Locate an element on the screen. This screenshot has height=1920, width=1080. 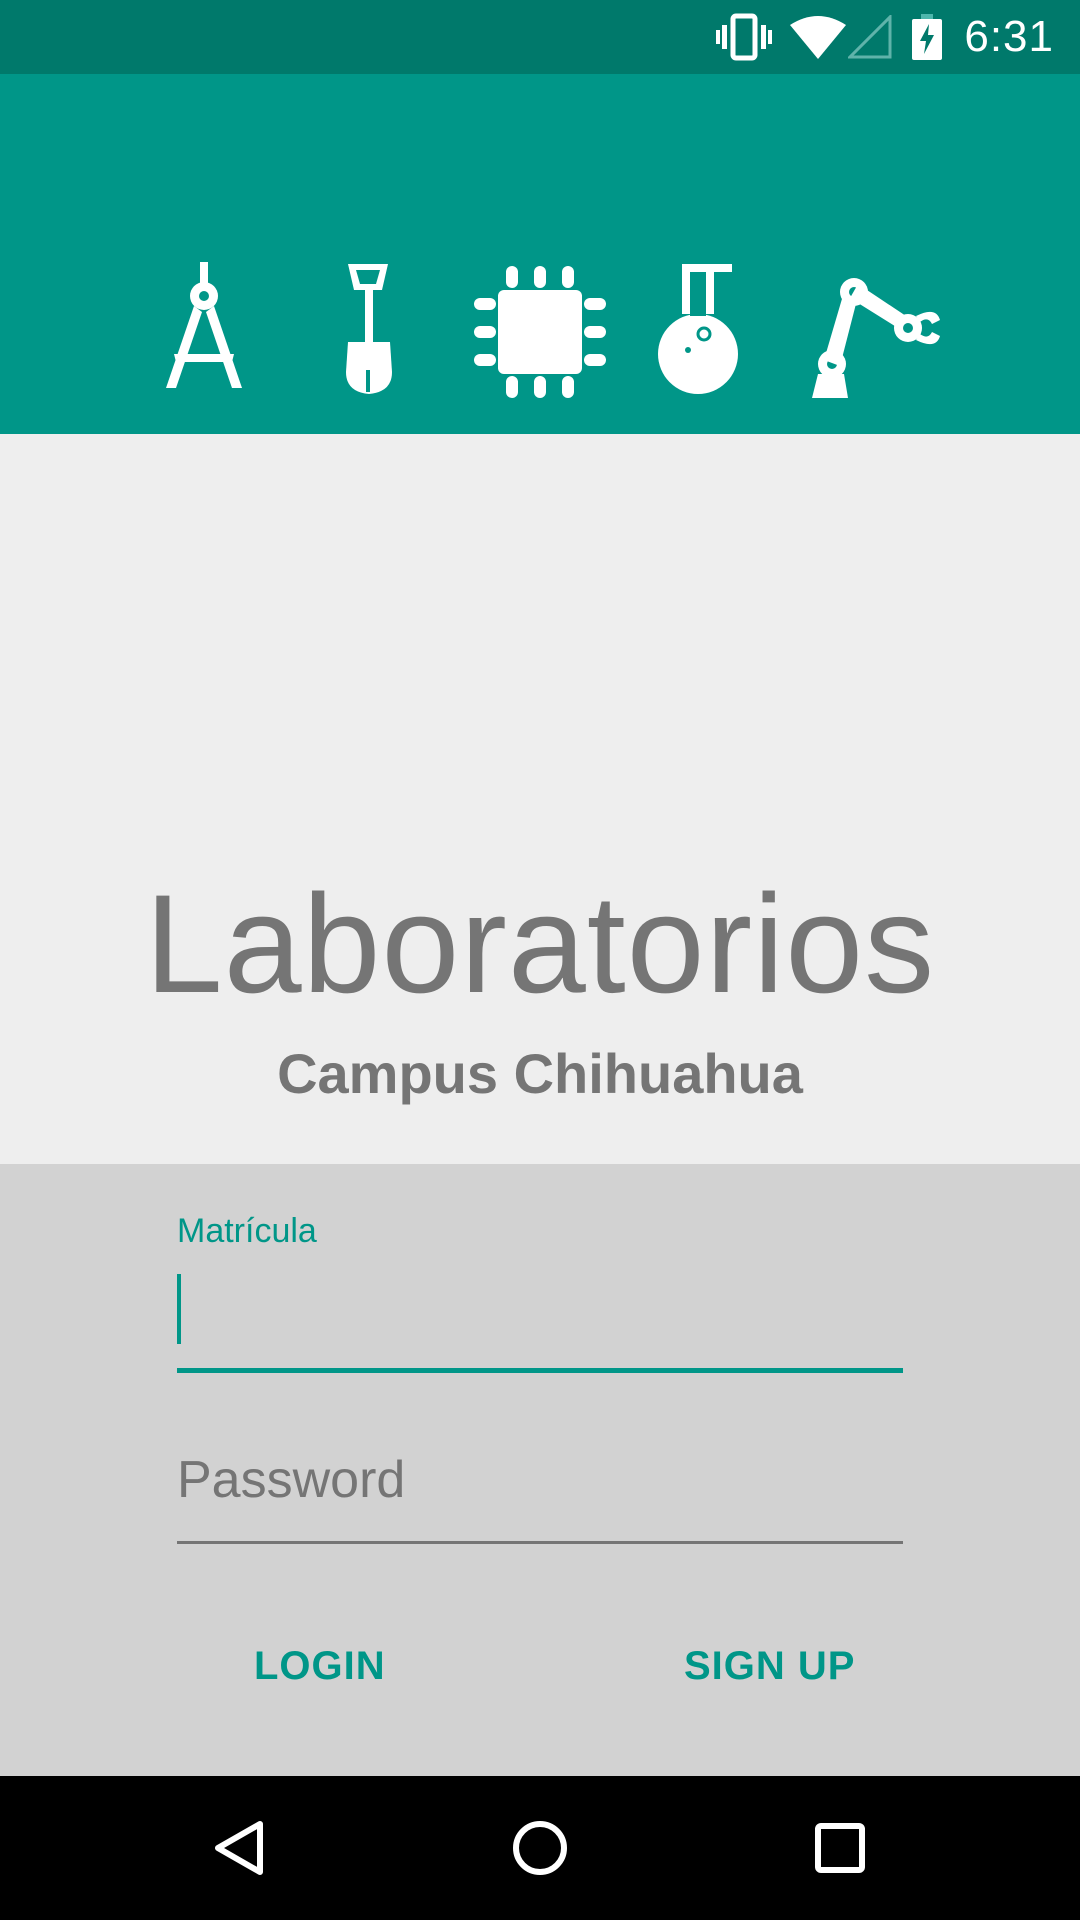
cell-signal-icon is located at coordinates (870, 37).